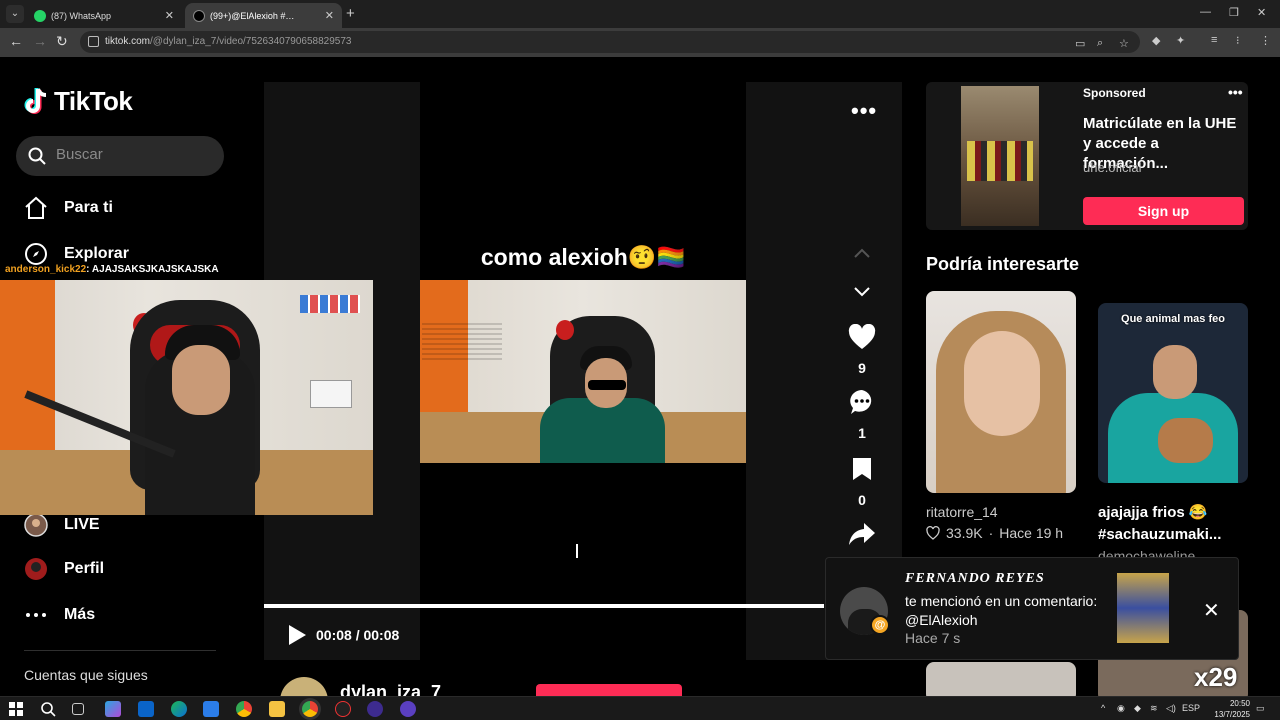 The width and height of the screenshot is (1280, 720). What do you see at coordinates (277, 709) in the screenshot?
I see `file-explorer-icon` at bounding box center [277, 709].